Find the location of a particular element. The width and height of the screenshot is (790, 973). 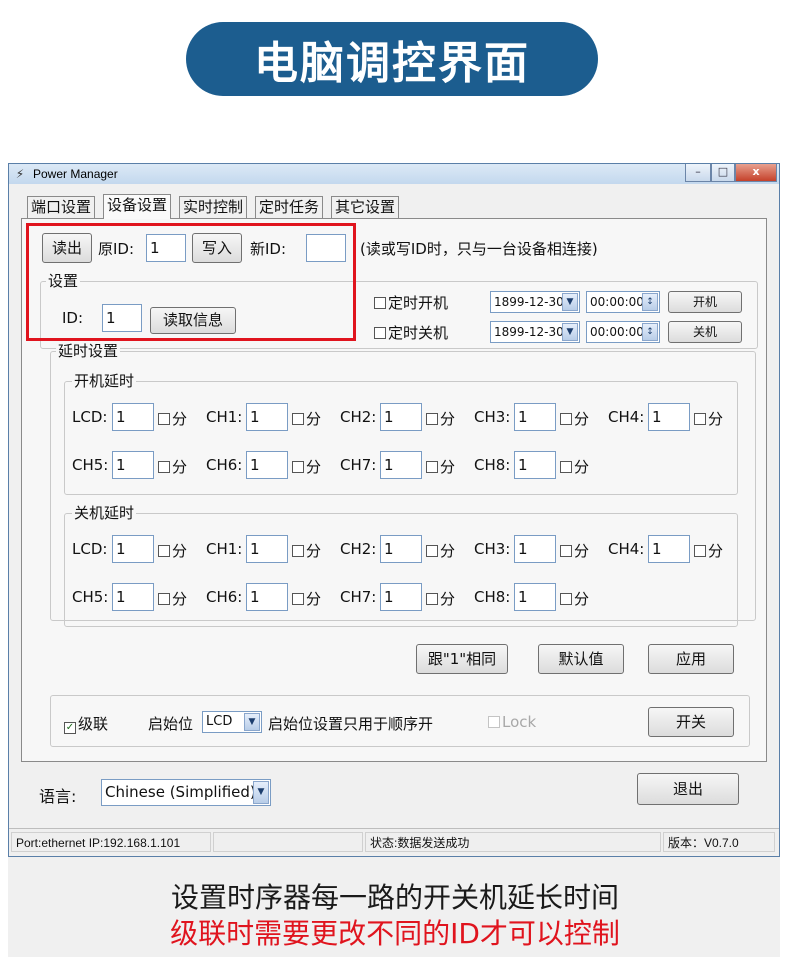

lock-checkbox: Lock is located at coordinates (512, 722).